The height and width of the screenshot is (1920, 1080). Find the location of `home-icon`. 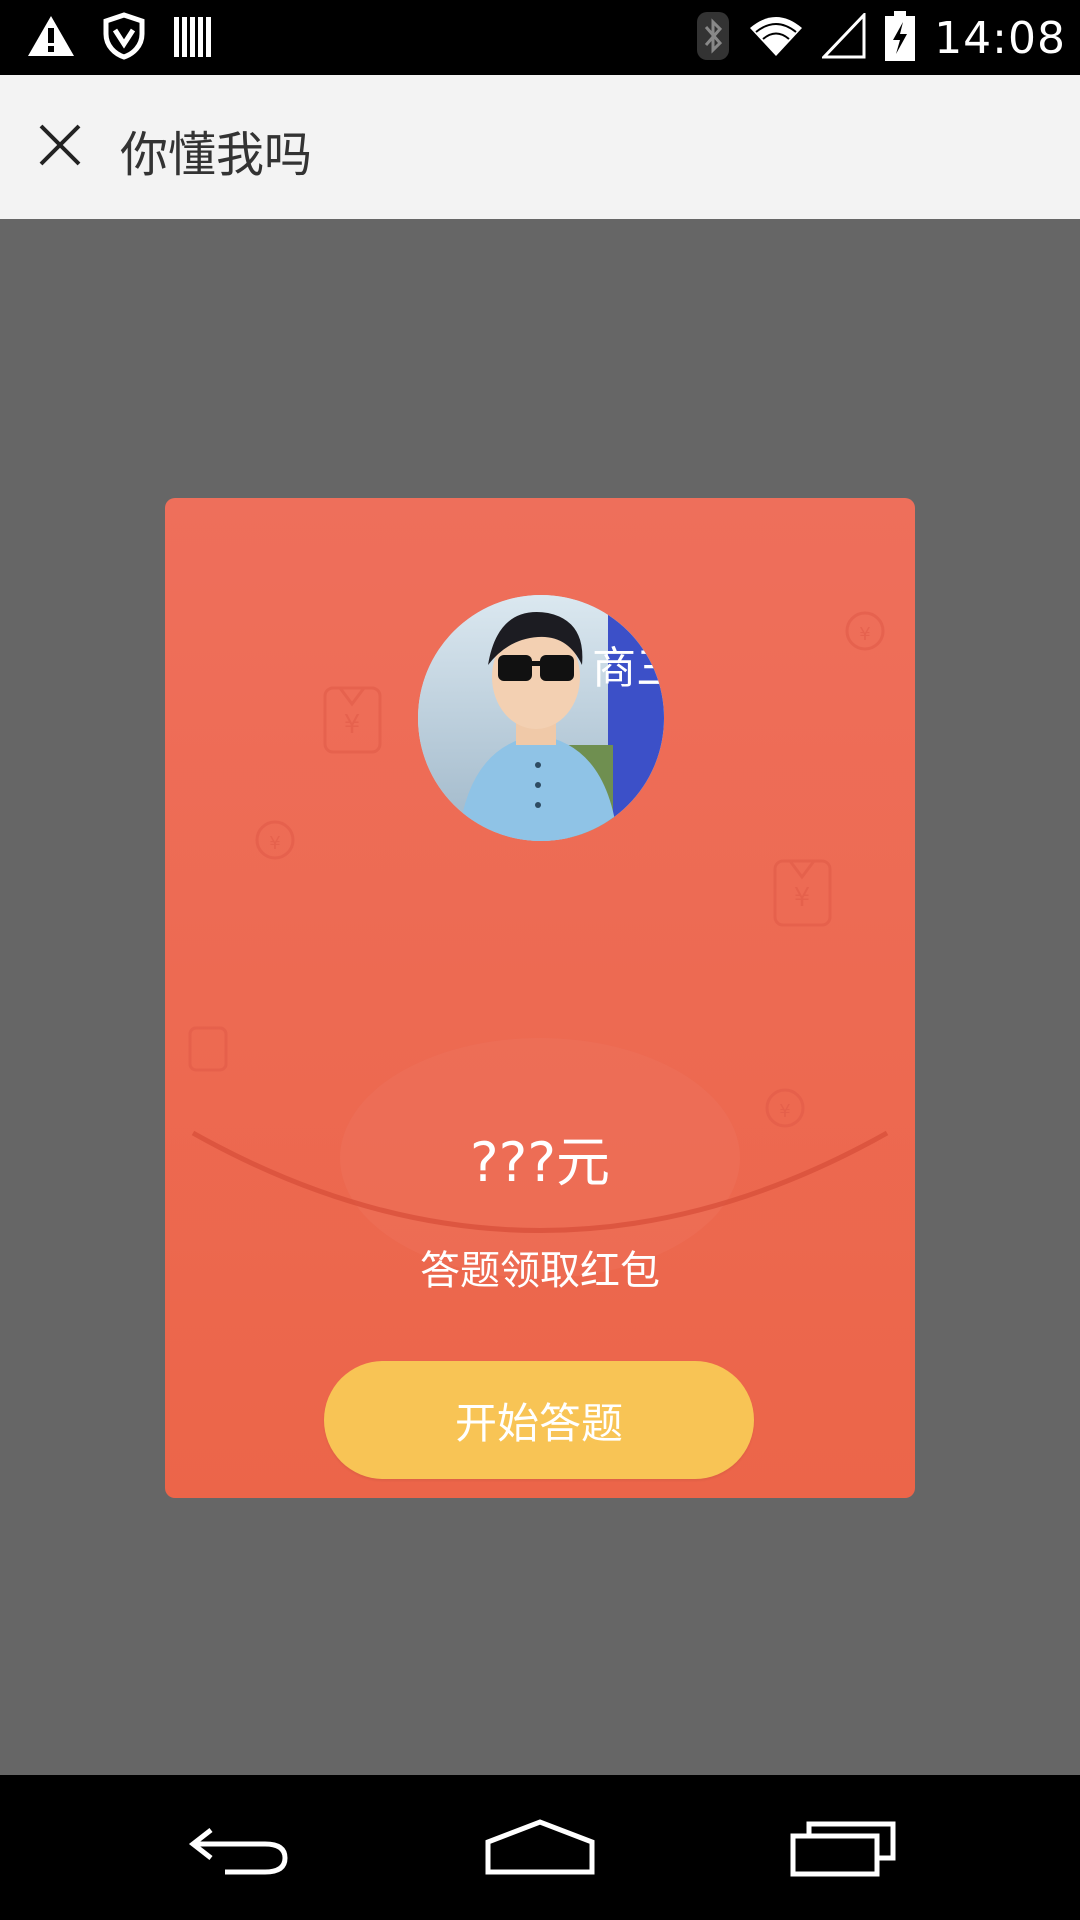

home-icon is located at coordinates (540, 1850).